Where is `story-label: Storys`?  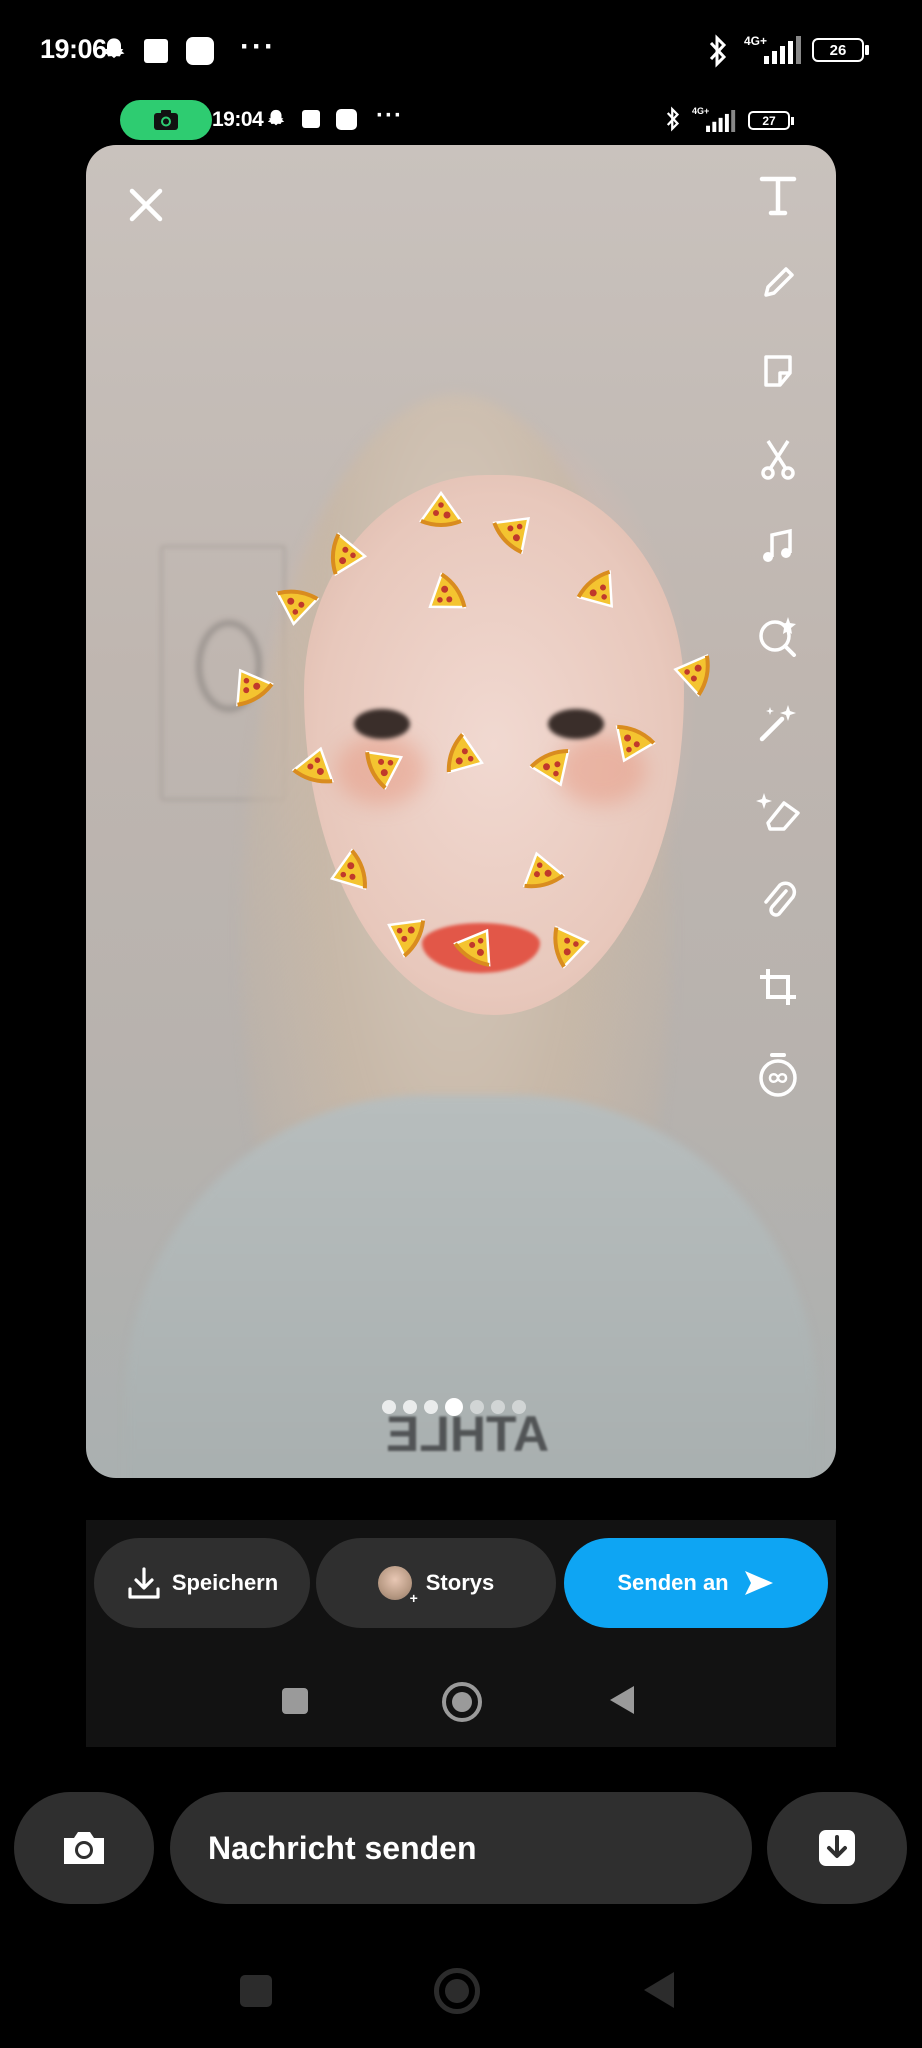 story-label: Storys is located at coordinates (460, 1582).